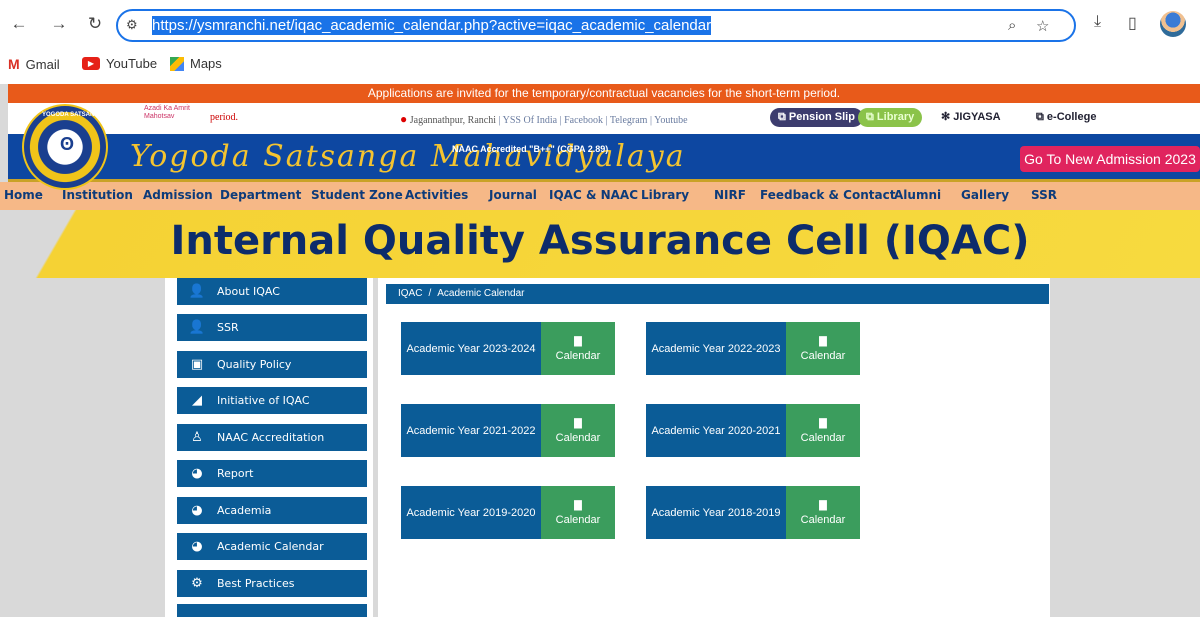 Image resolution: width=1200 pixels, height=617 pixels. Describe the element at coordinates (629, 120) in the screenshot. I see `link-telegram: Telegram` at that location.